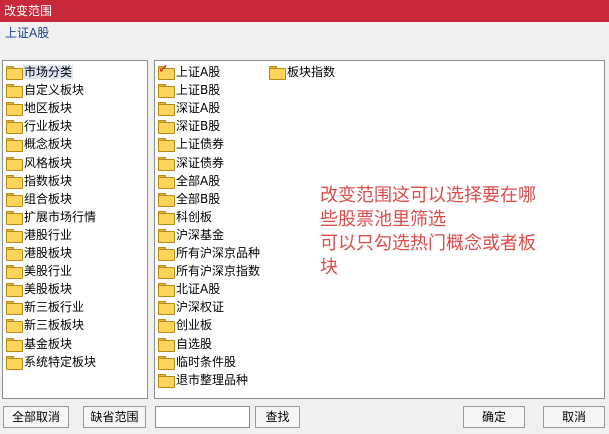 Image resolution: width=609 pixels, height=434 pixels. Describe the element at coordinates (51, 217) in the screenshot. I see `category-item: 扩展市场行情` at that location.